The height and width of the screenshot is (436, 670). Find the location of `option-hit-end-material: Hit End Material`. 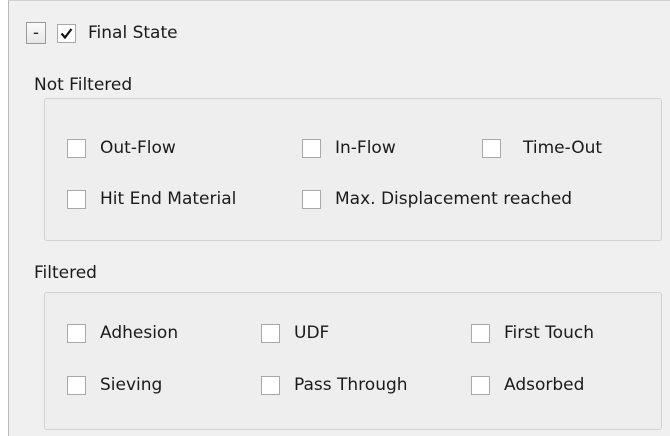

option-hit-end-material: Hit End Material is located at coordinates (151, 199).